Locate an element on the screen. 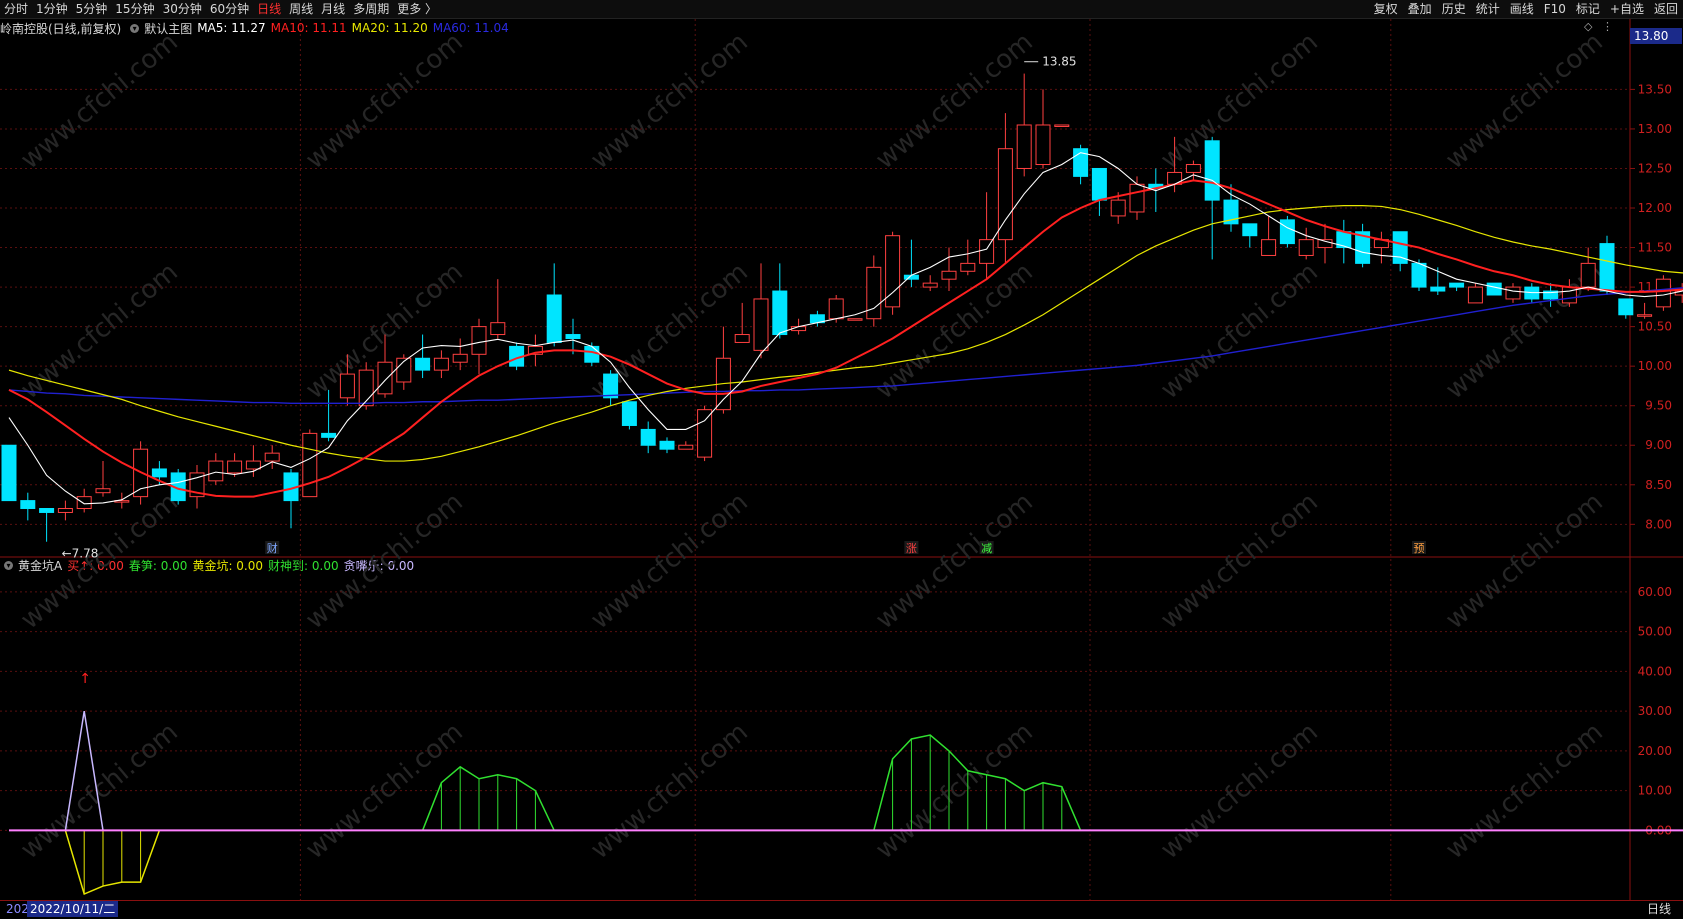  diamond-icon: ◇ is located at coordinates (1588, 26).